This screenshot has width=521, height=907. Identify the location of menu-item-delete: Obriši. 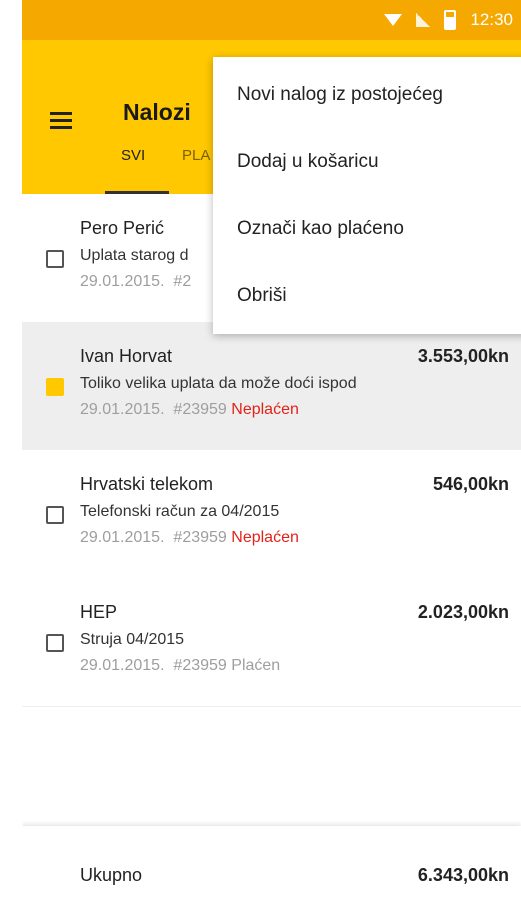
(262, 296).